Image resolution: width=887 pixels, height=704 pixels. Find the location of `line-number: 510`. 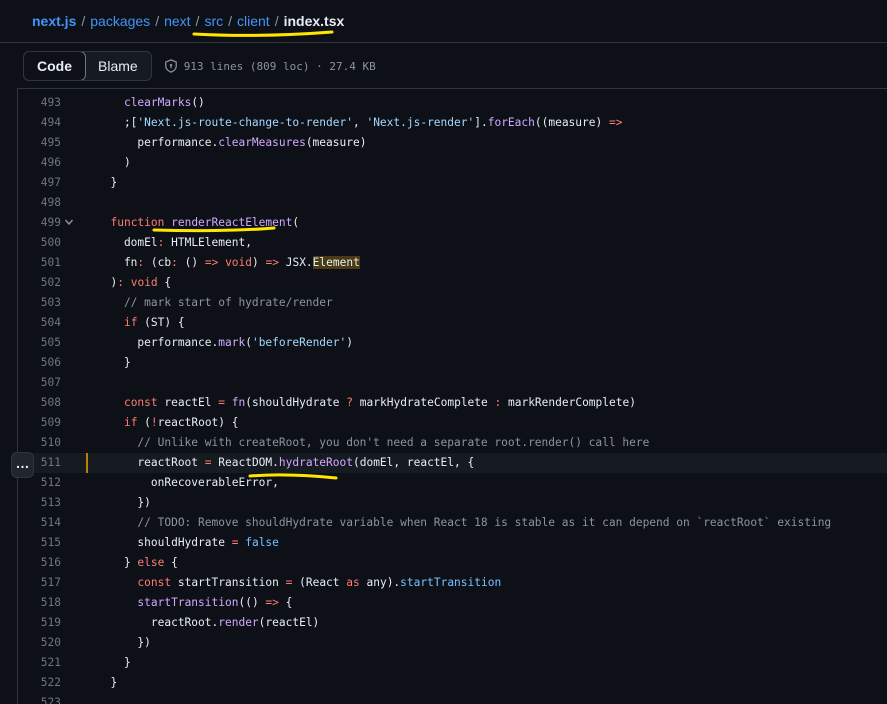

line-number: 510 is located at coordinates (39, 443).